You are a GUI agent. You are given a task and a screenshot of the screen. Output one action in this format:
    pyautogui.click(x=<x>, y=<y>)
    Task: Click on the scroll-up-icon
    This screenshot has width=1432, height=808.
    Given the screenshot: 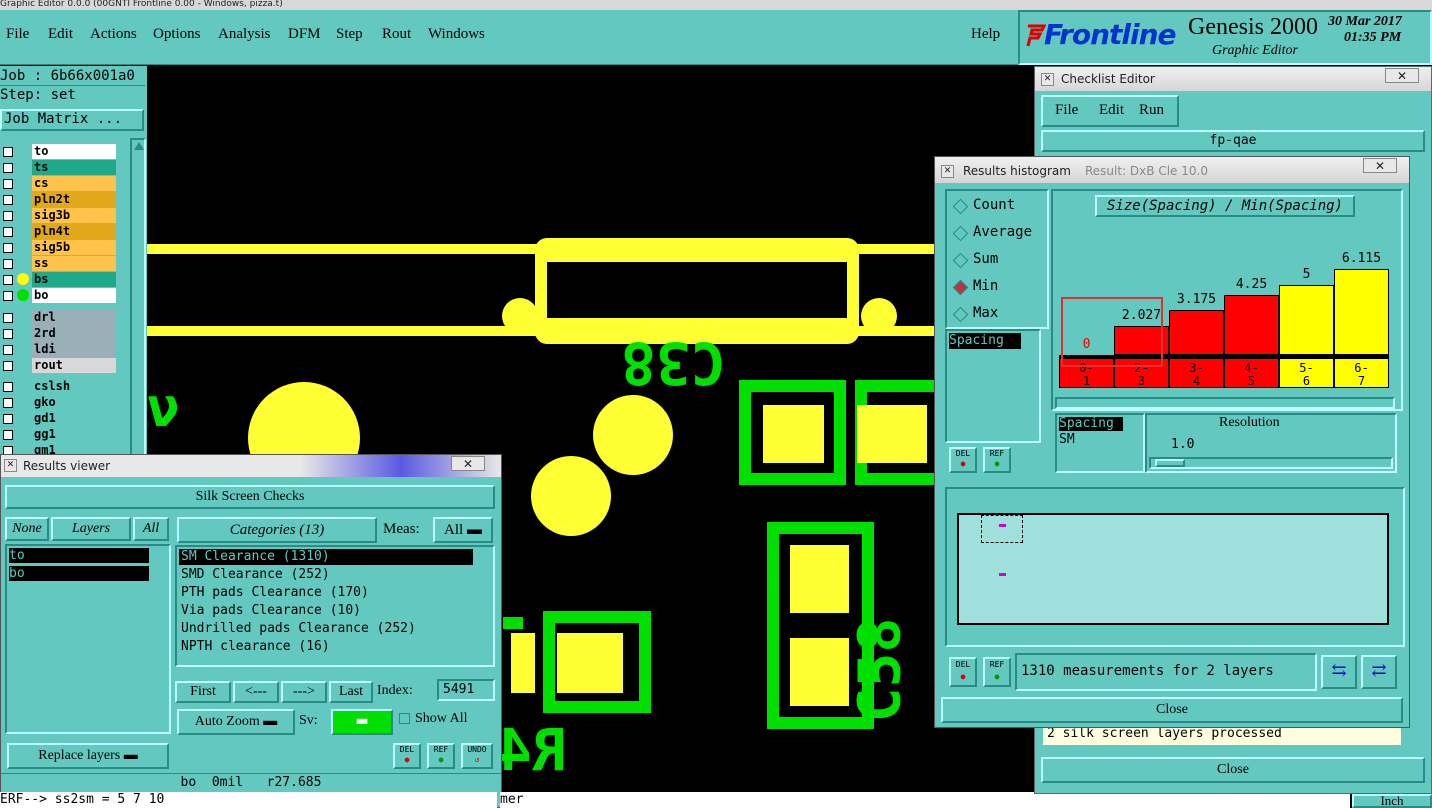 What is the action you would take?
    pyautogui.click(x=139, y=146)
    